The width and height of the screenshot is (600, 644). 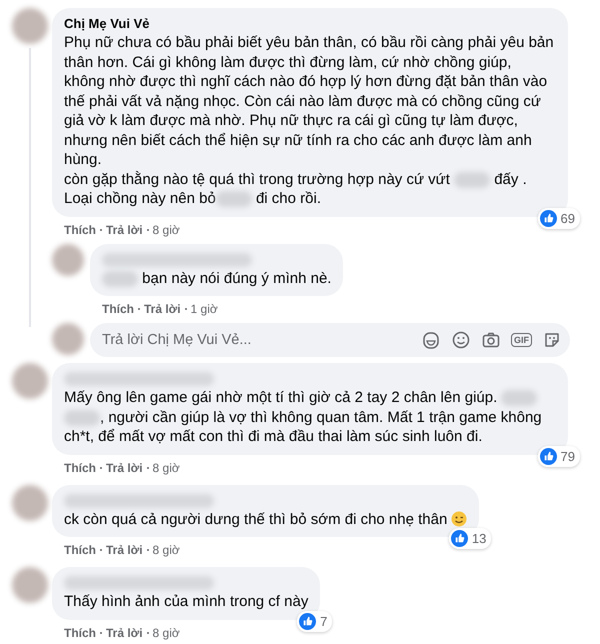 I want to click on reaction-count: 13, so click(x=470, y=538).